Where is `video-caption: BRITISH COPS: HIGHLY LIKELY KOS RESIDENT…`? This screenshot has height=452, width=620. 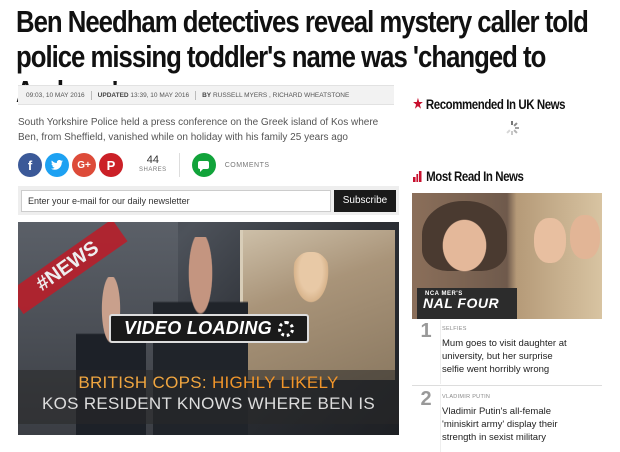 video-caption: BRITISH COPS: HIGHLY LIKELY KOS RESIDENT… is located at coordinates (208, 397).